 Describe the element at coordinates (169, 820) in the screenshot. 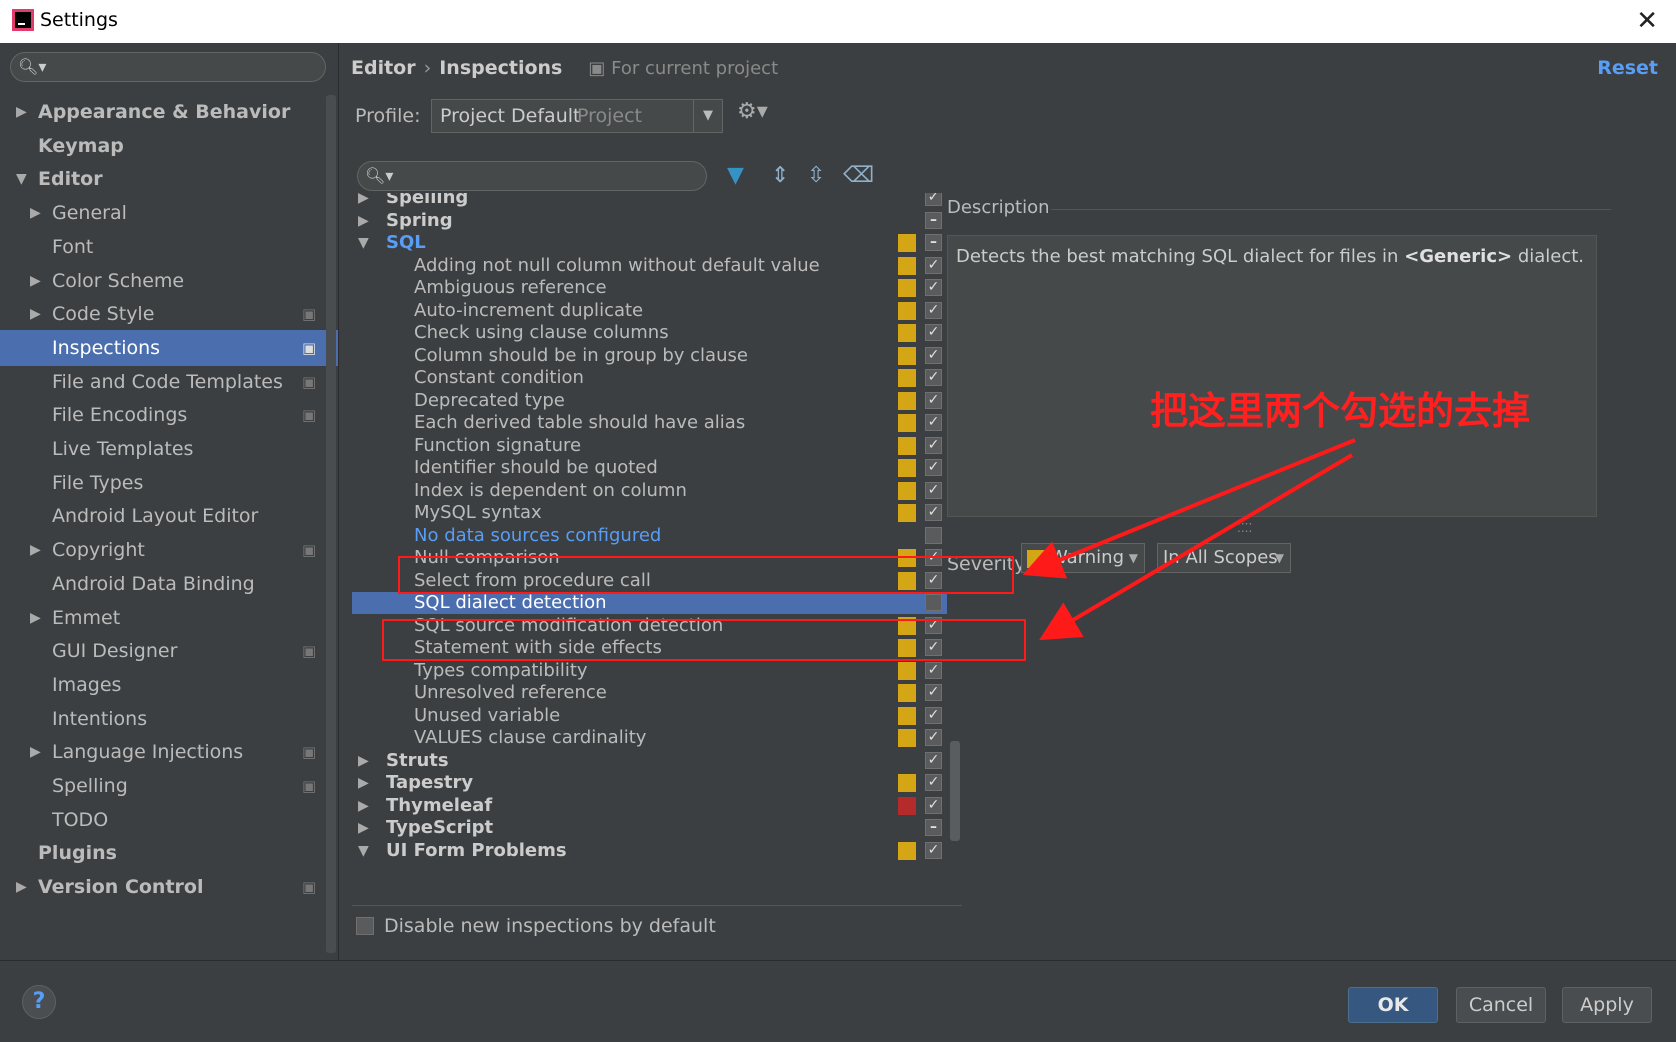

I see `sidebar-item-todo: TODO` at that location.